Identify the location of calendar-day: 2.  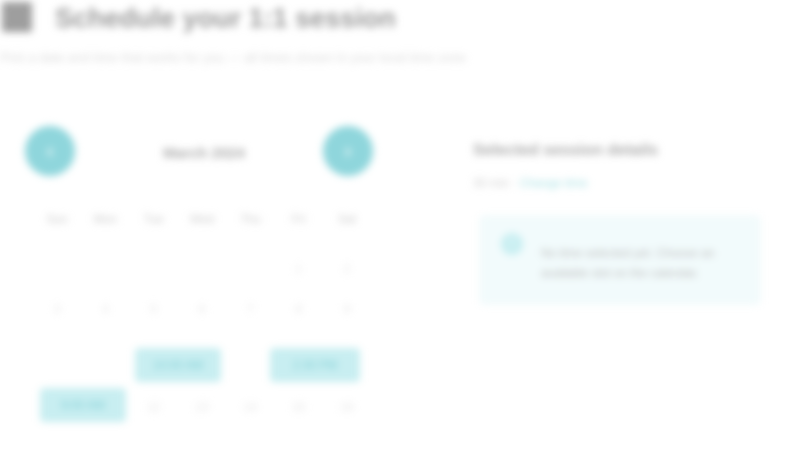
(347, 269).